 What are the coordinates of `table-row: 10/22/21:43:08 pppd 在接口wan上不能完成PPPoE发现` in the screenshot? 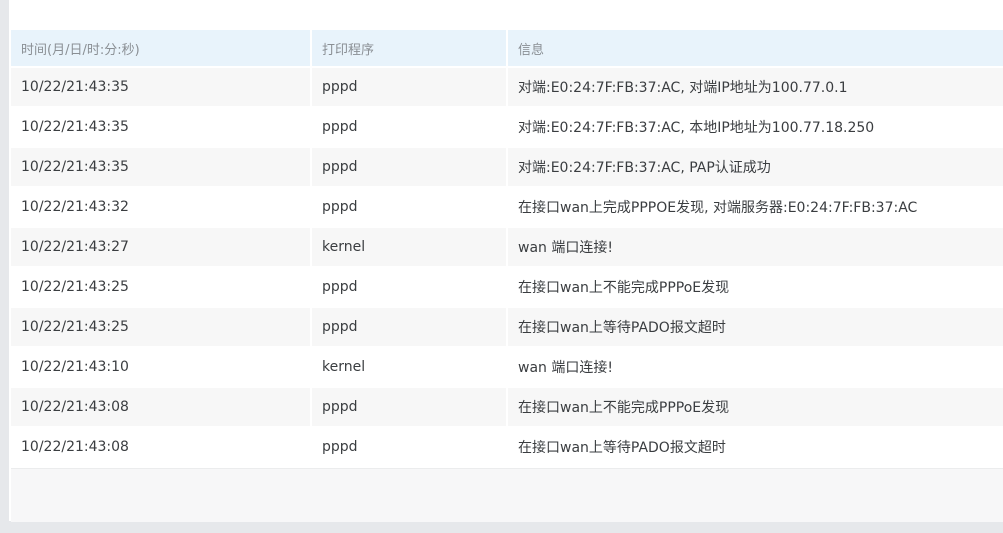 It's located at (507, 406).